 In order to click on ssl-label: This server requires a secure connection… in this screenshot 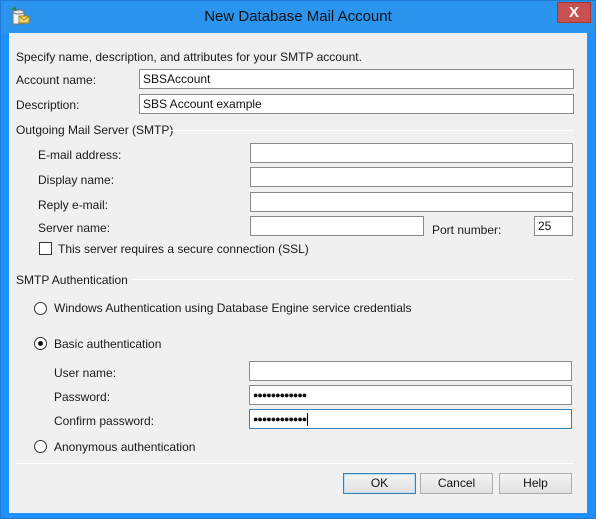, I will do `click(183, 249)`.